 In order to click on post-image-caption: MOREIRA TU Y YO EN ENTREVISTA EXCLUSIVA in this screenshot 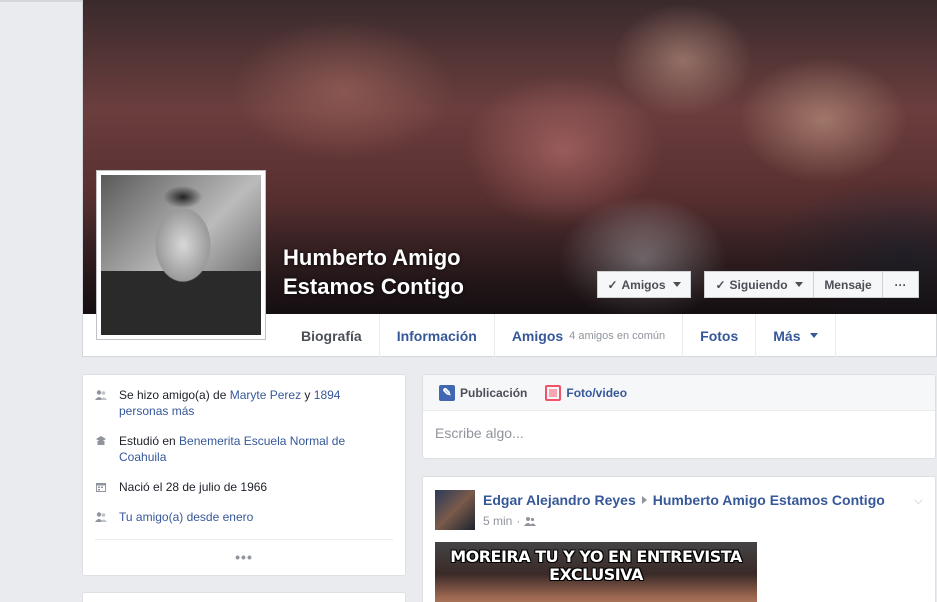, I will do `click(596, 566)`.